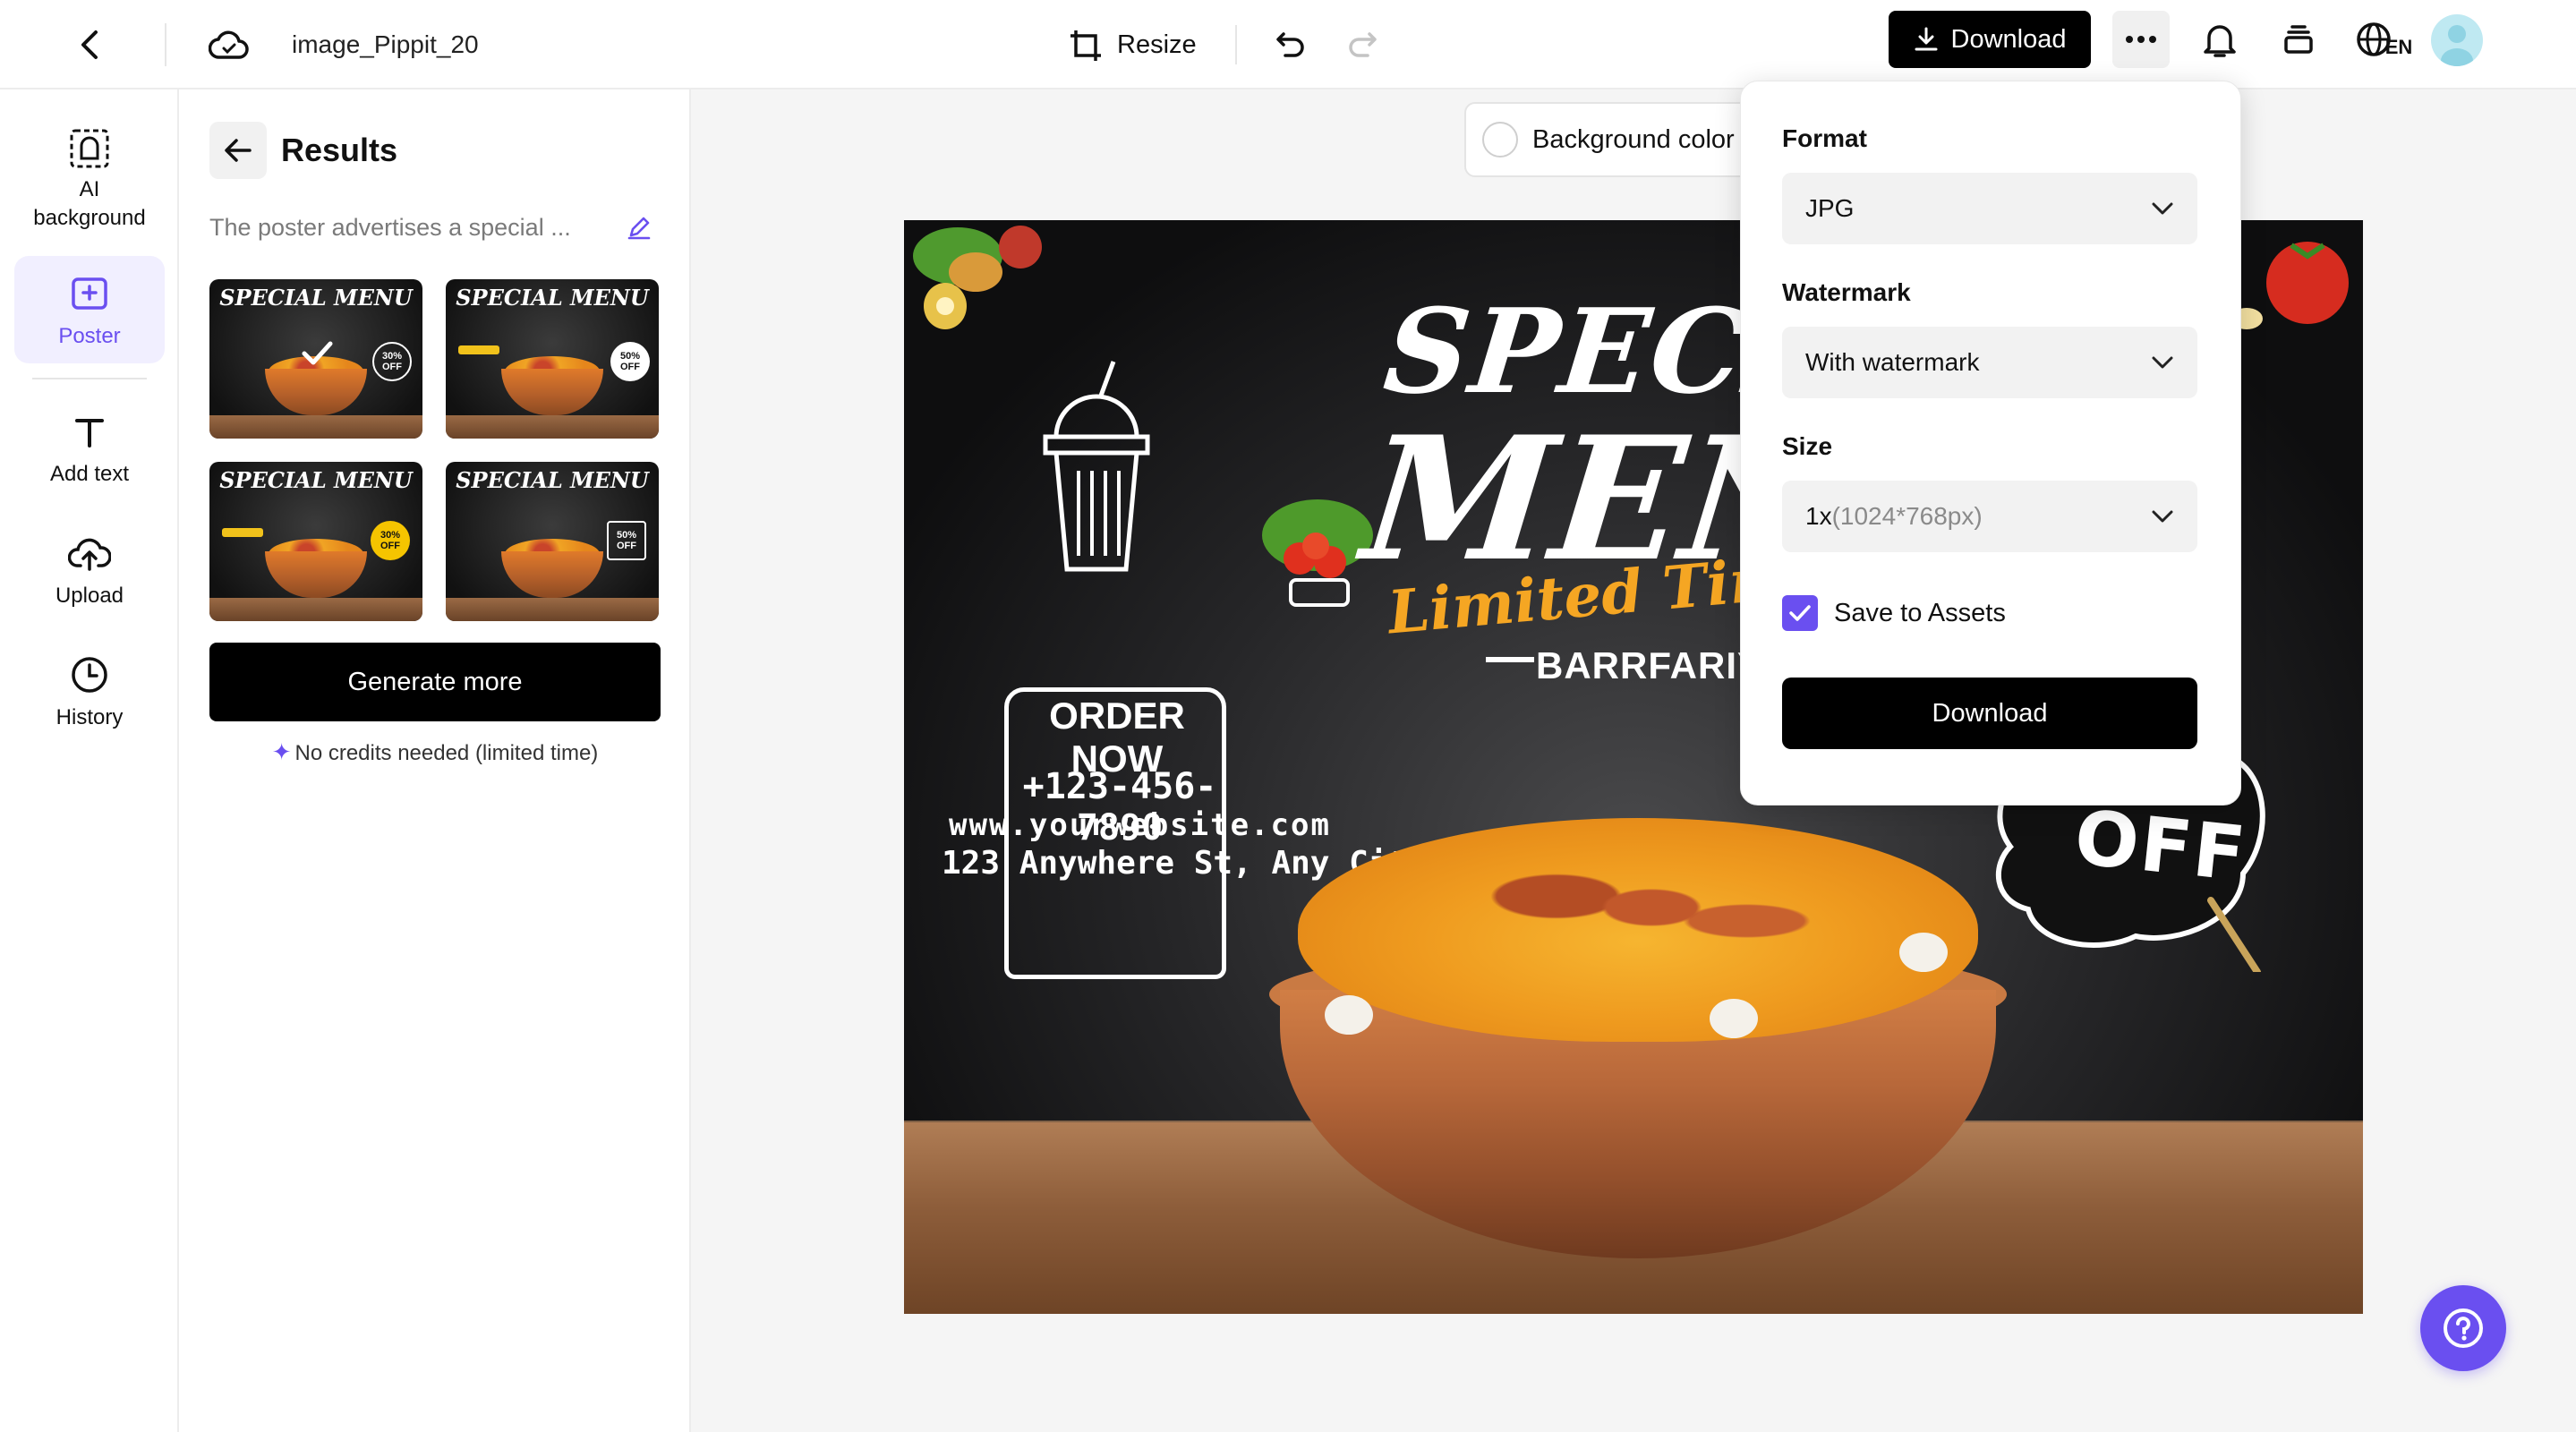 The height and width of the screenshot is (1432, 2576). I want to click on credits-text: No credits needed (limited time), so click(446, 753).